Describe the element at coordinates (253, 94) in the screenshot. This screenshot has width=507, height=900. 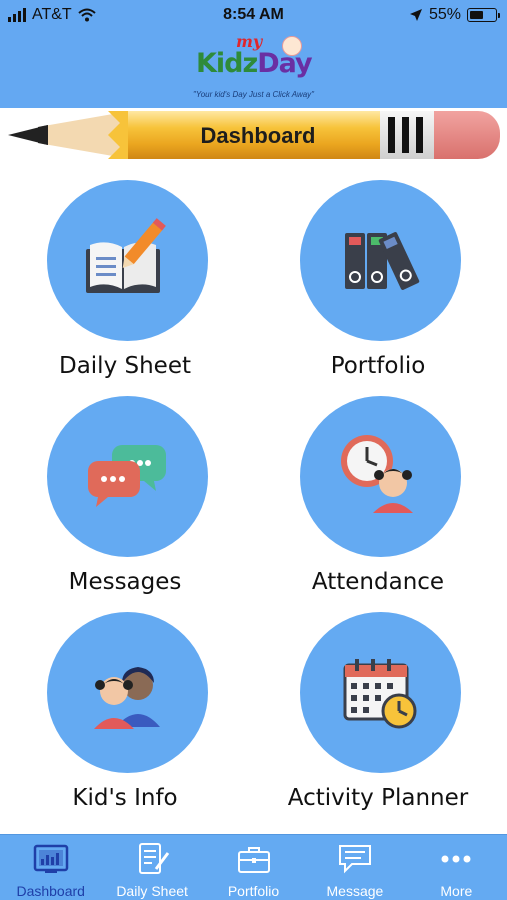
I see `logo-tagline: "Your kid's Day Just a Click Away"` at that location.